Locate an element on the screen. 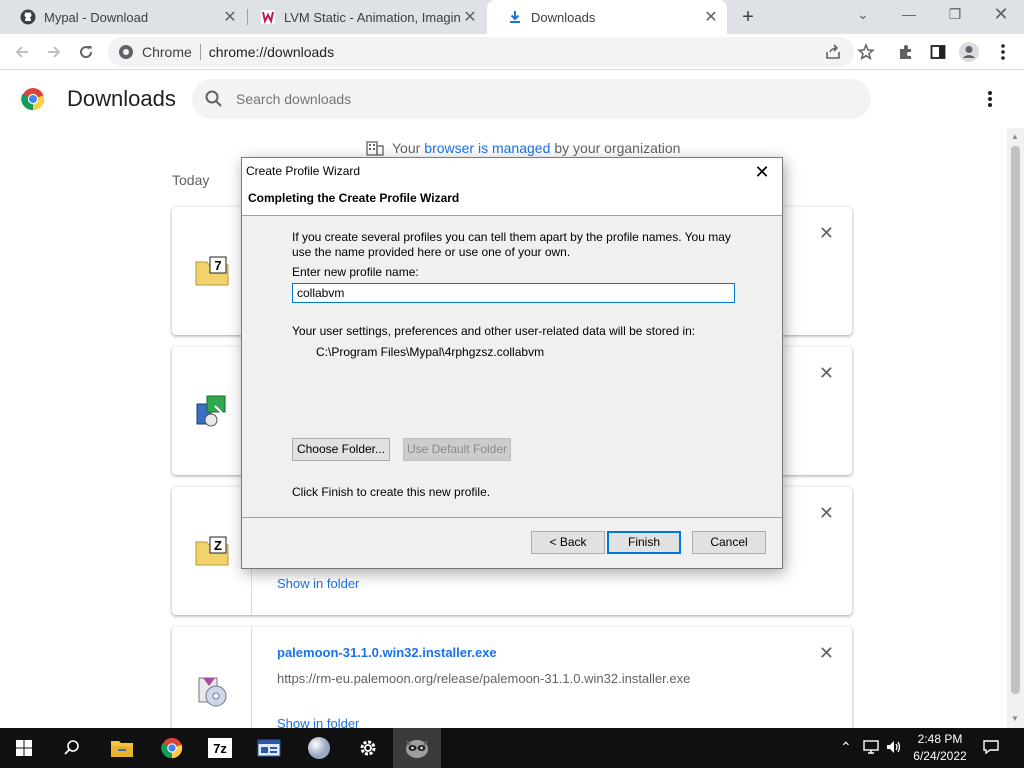 The height and width of the screenshot is (768, 1024). address-bar: Chrome chrome://downloads is located at coordinates (481, 52).